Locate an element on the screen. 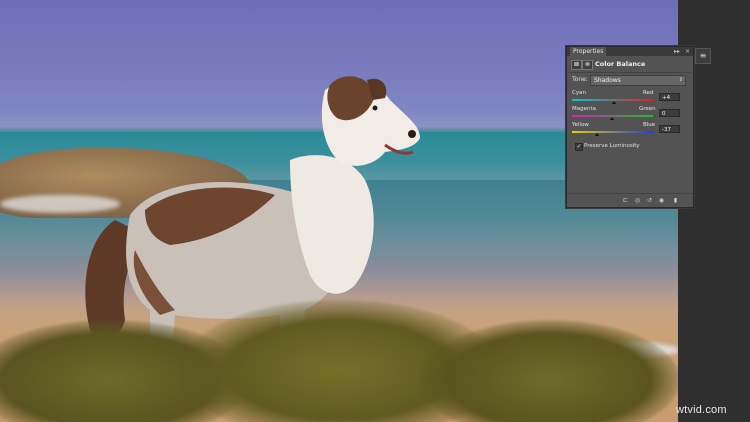  tab-properties: Properties is located at coordinates (588, 51).